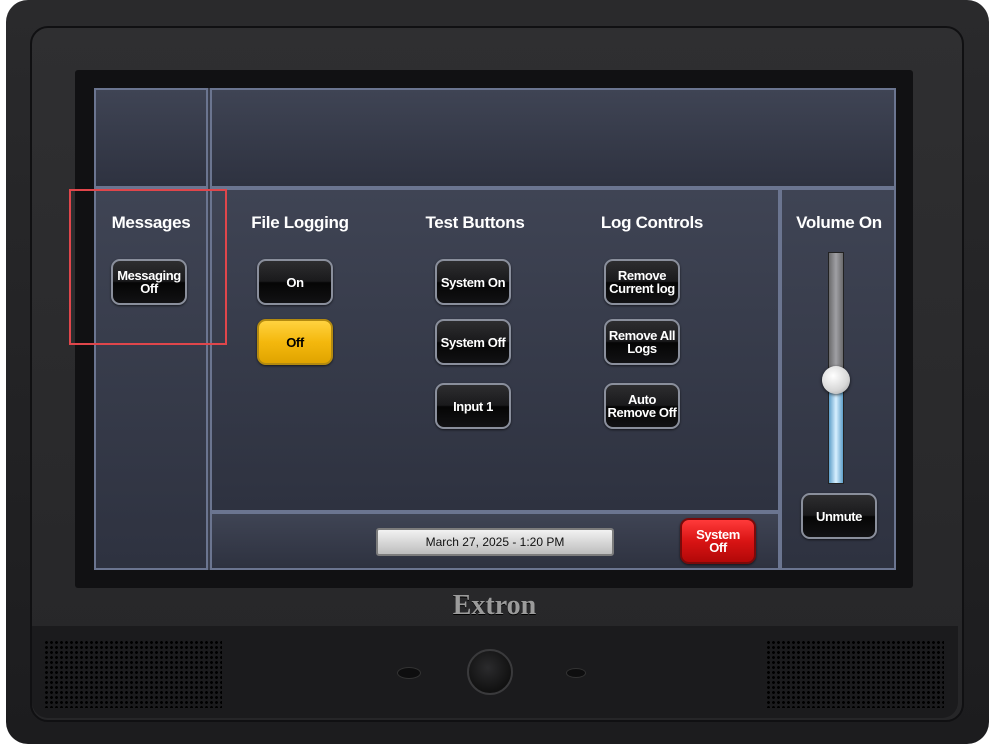 The image size is (989, 744). What do you see at coordinates (295, 282) in the screenshot?
I see `file-logging-on-button: On` at bounding box center [295, 282].